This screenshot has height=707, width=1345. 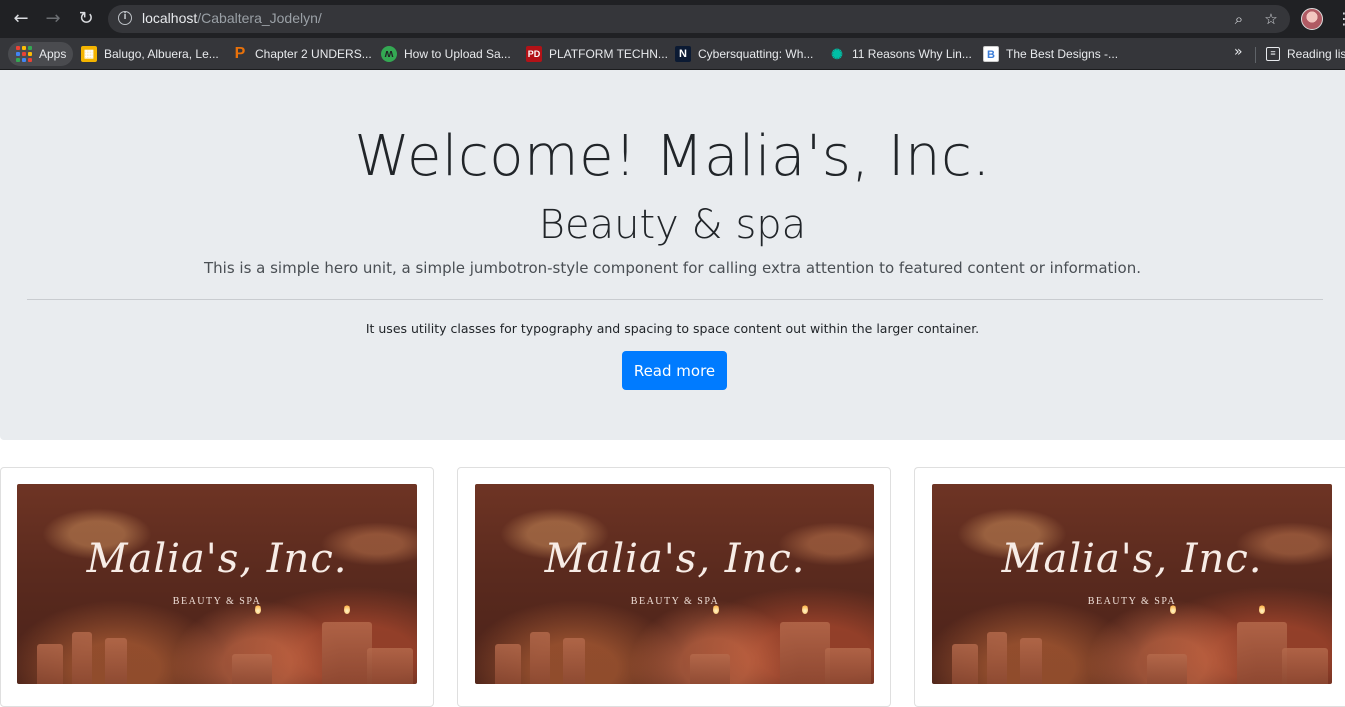 I want to click on reading-list-icon: ≡, so click(x=1273, y=54).